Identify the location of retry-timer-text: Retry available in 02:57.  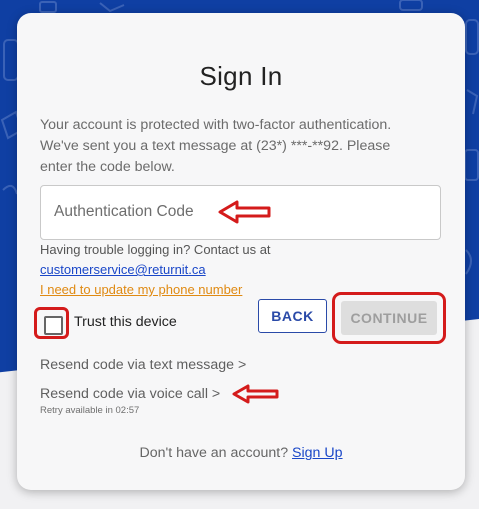
(90, 410).